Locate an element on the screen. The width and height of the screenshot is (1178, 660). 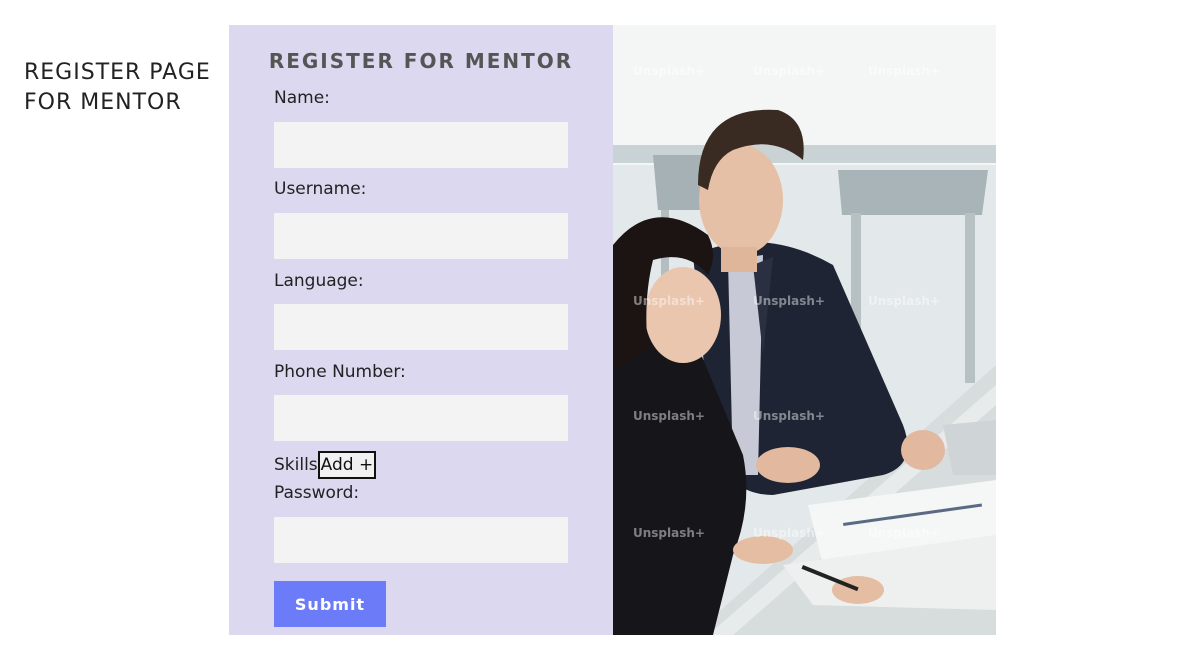
skills-label: Skills is located at coordinates (296, 465).